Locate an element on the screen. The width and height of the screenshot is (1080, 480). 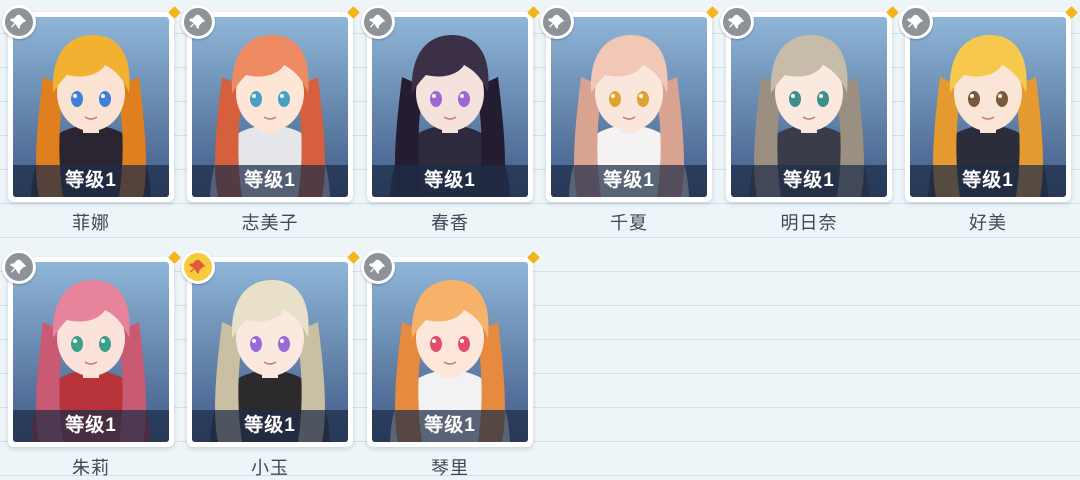
character-name: 千夏 is located at coordinates (629, 223).